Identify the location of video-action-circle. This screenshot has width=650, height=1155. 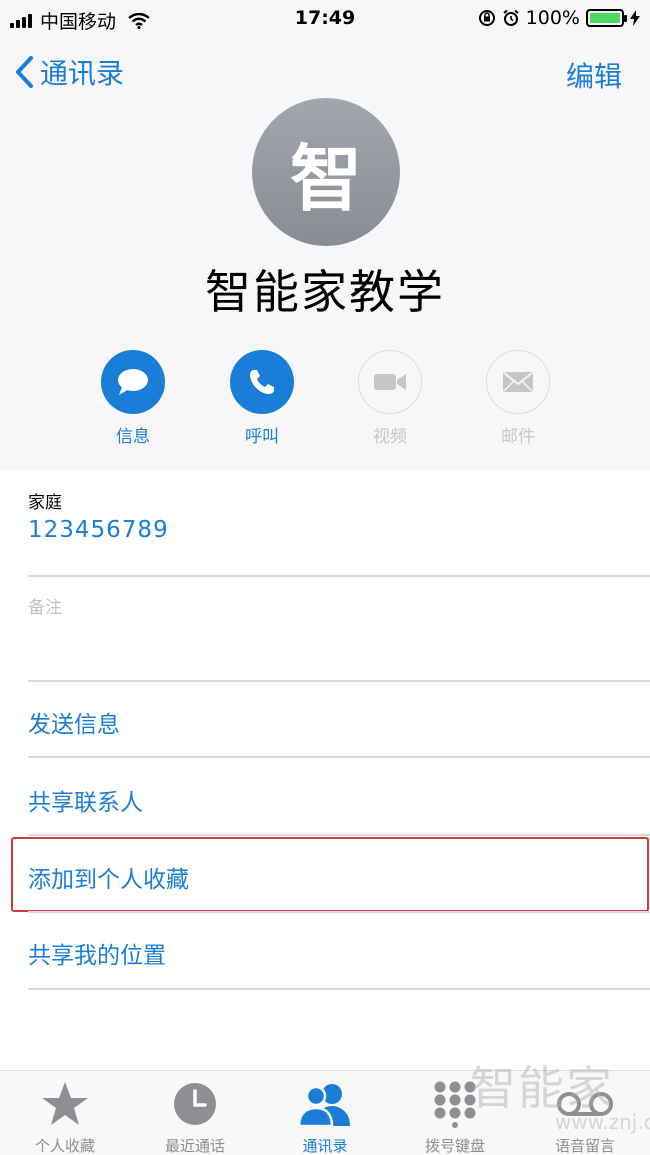
(390, 382).